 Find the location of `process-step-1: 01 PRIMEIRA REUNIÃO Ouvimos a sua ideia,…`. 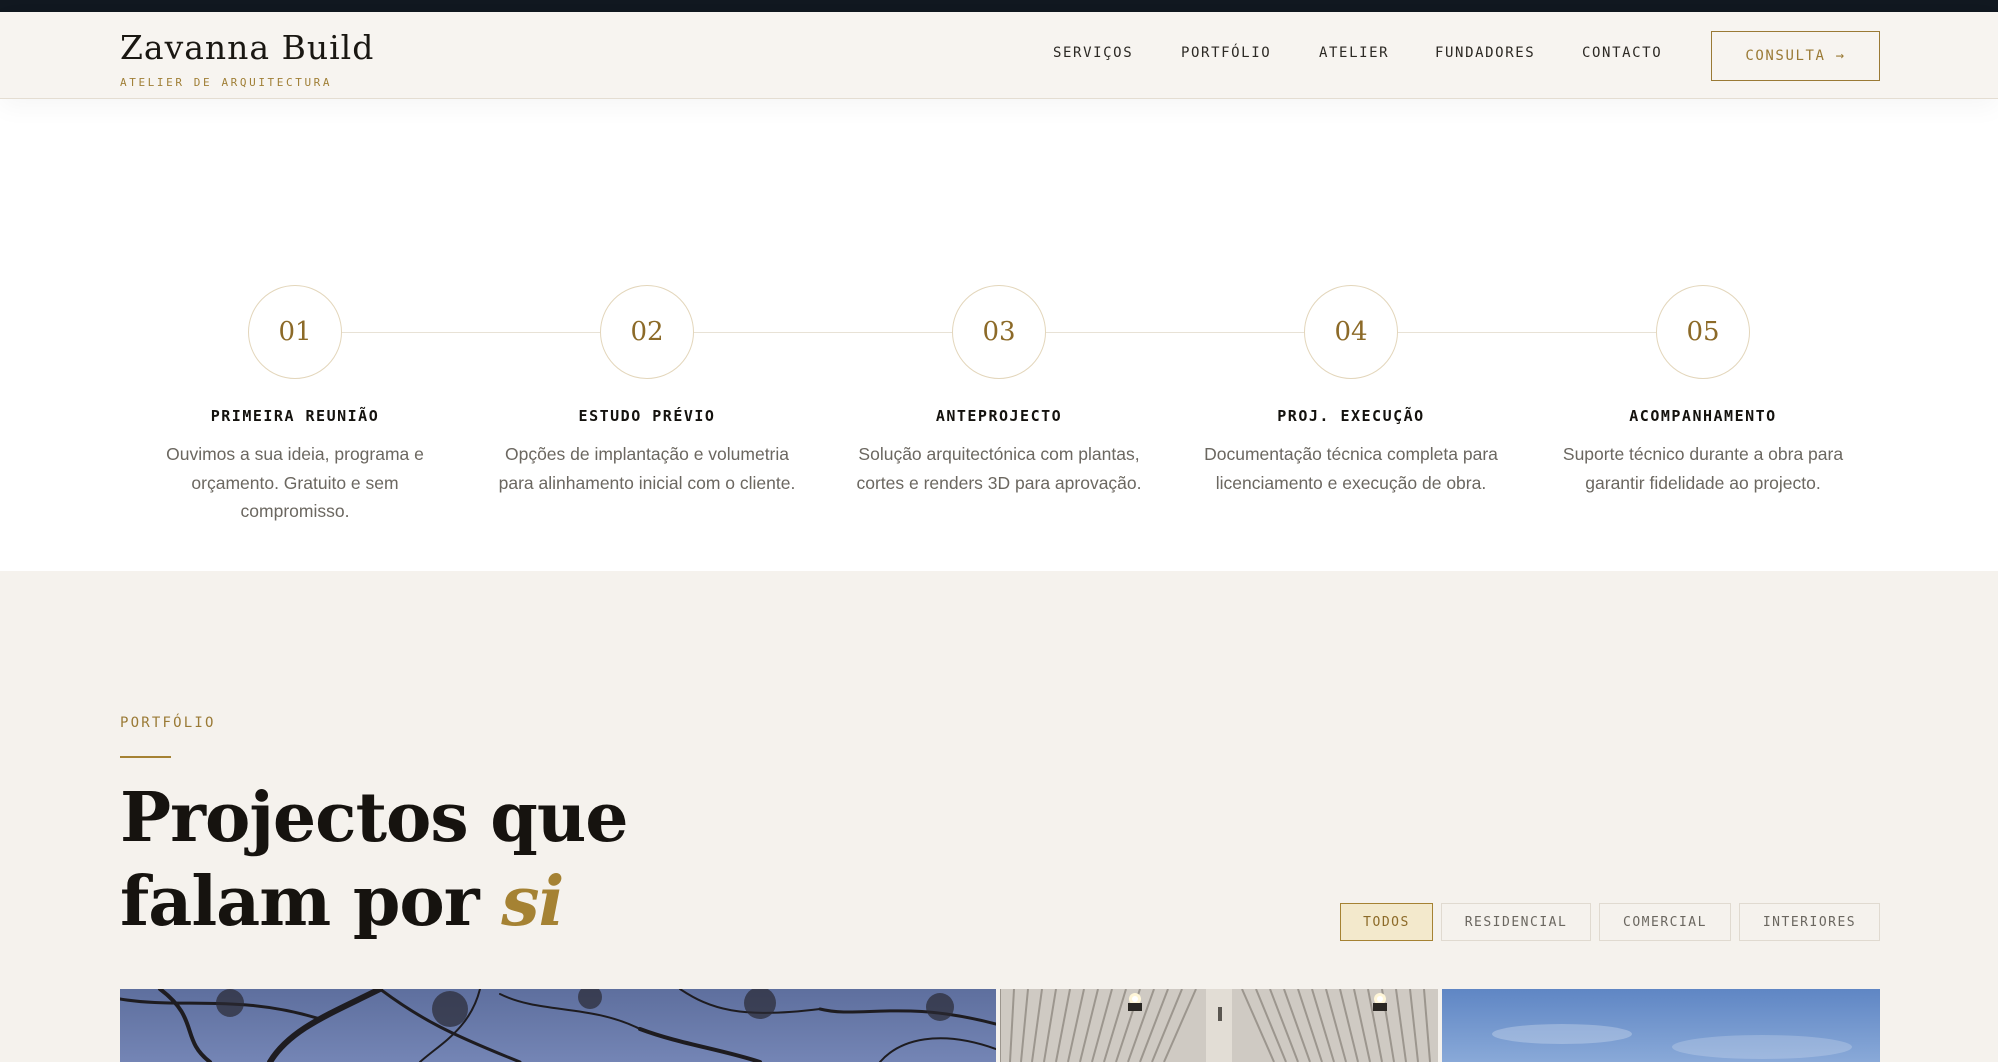

process-step-1: 01 PRIMEIRA REUNIÃO Ouvimos a sua ideia,… is located at coordinates (295, 405).